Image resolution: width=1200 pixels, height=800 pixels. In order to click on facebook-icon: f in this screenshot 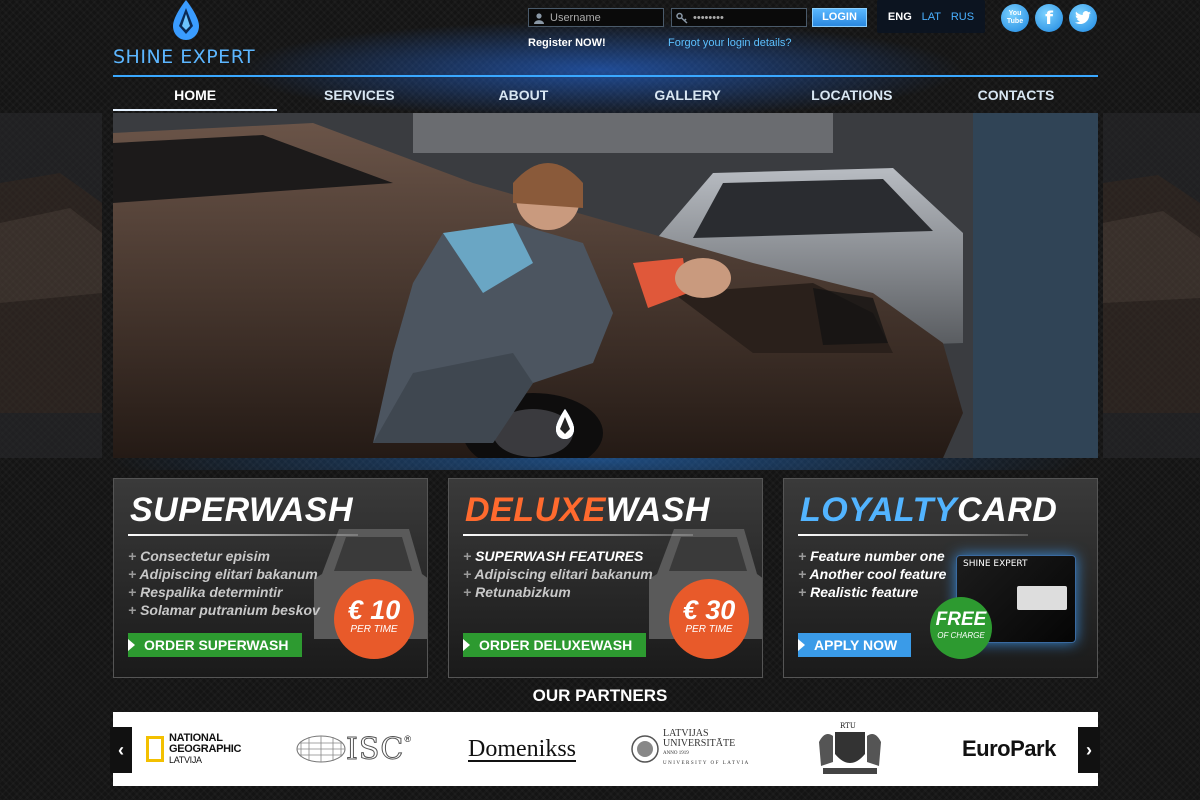, I will do `click(1049, 18)`.